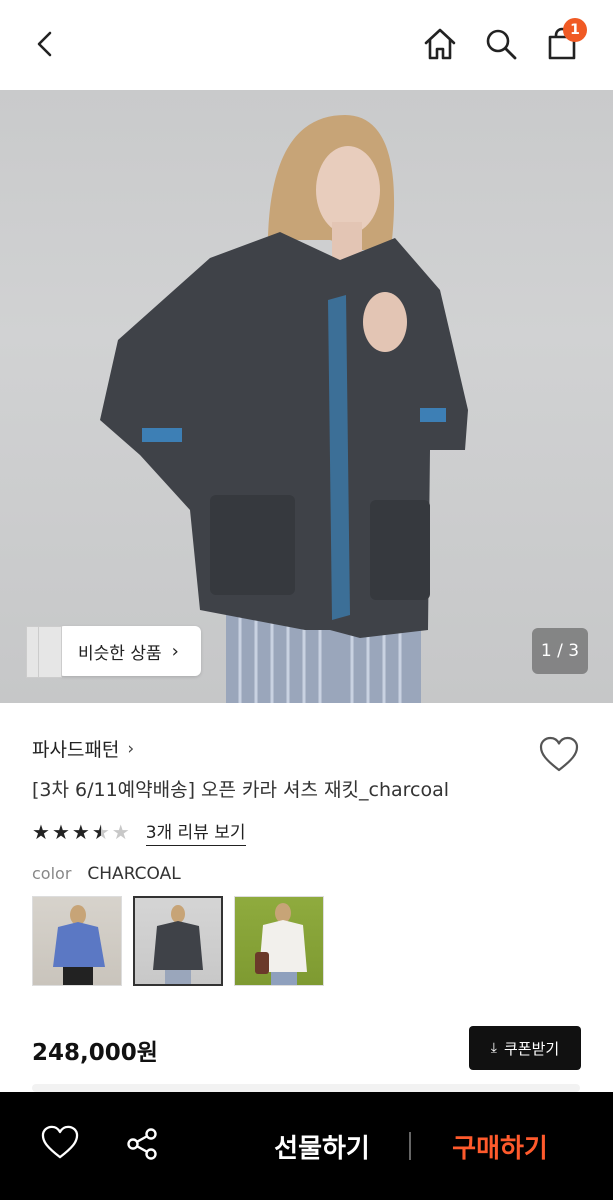 Image resolution: width=613 pixels, height=1200 pixels. Describe the element at coordinates (52, 873) in the screenshot. I see `color-label: color` at that location.